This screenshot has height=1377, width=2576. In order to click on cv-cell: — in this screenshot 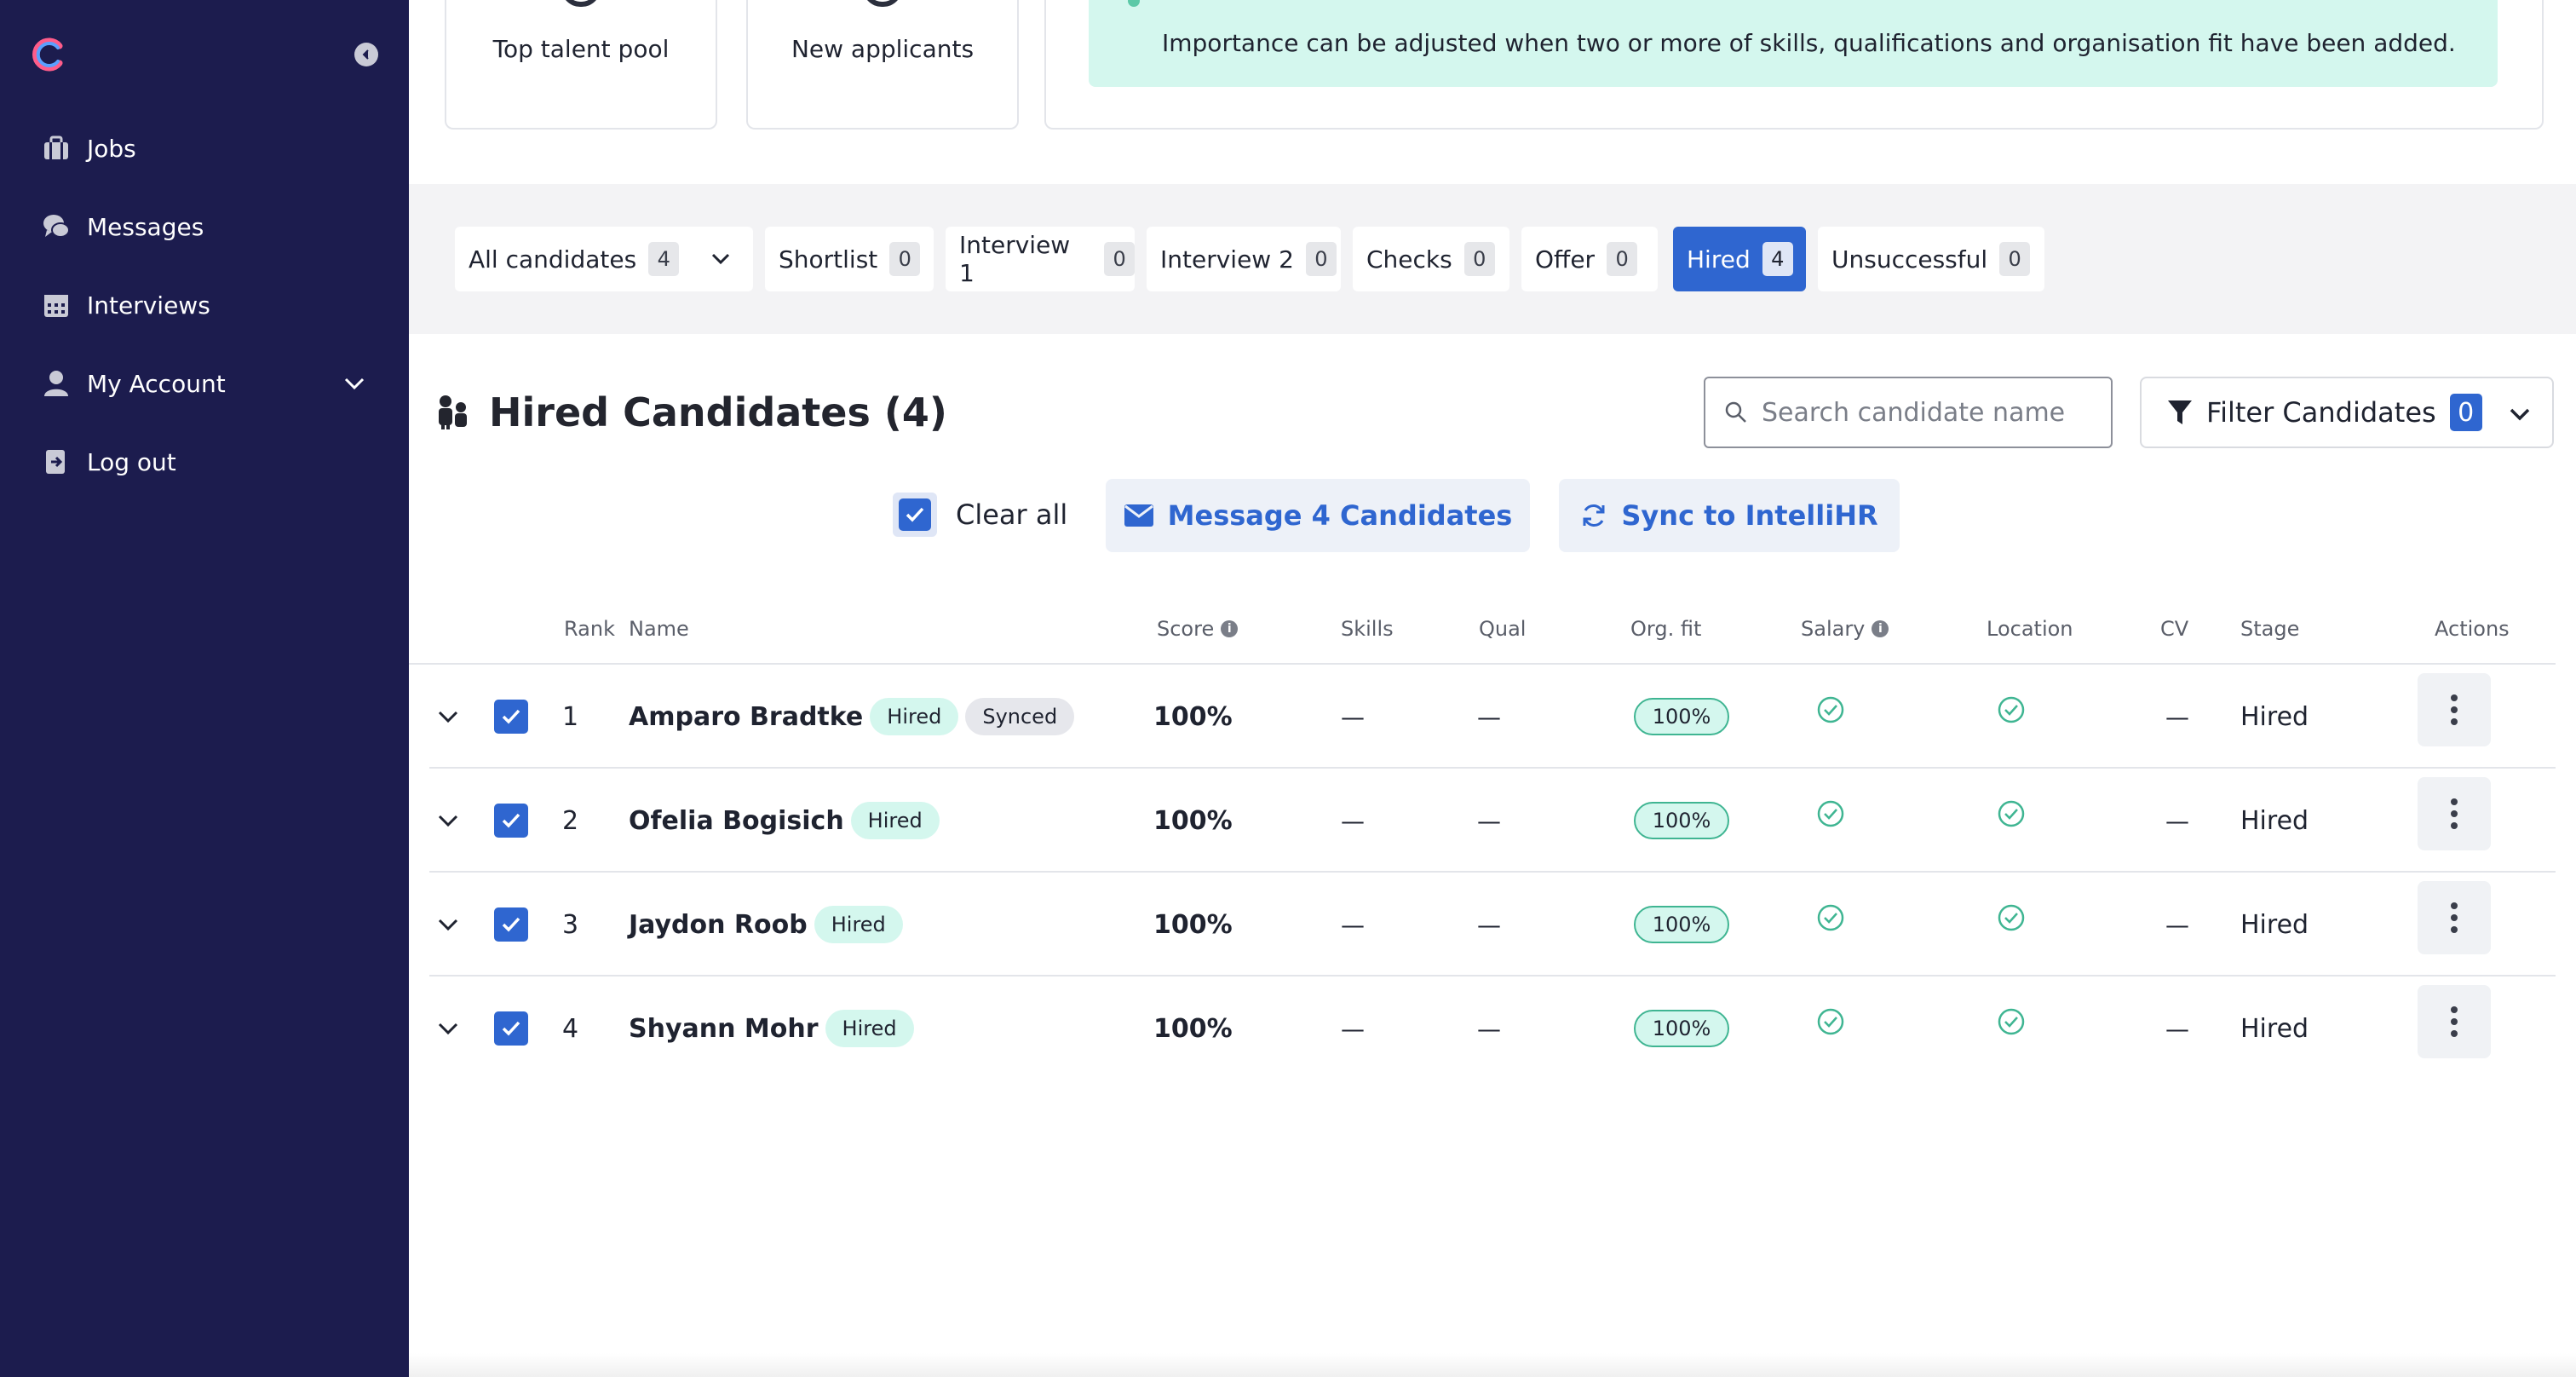, I will do `click(2177, 821)`.